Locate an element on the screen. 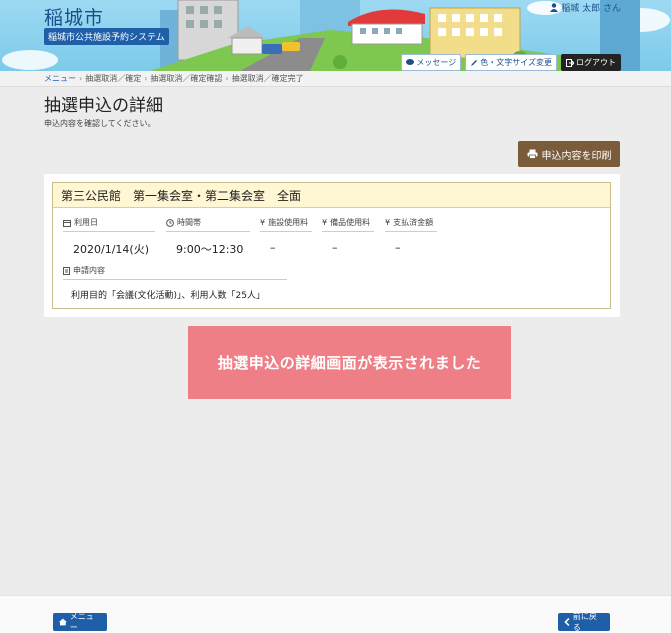 The height and width of the screenshot is (633, 671). back-button-label: 前に戻る is located at coordinates (584, 622).